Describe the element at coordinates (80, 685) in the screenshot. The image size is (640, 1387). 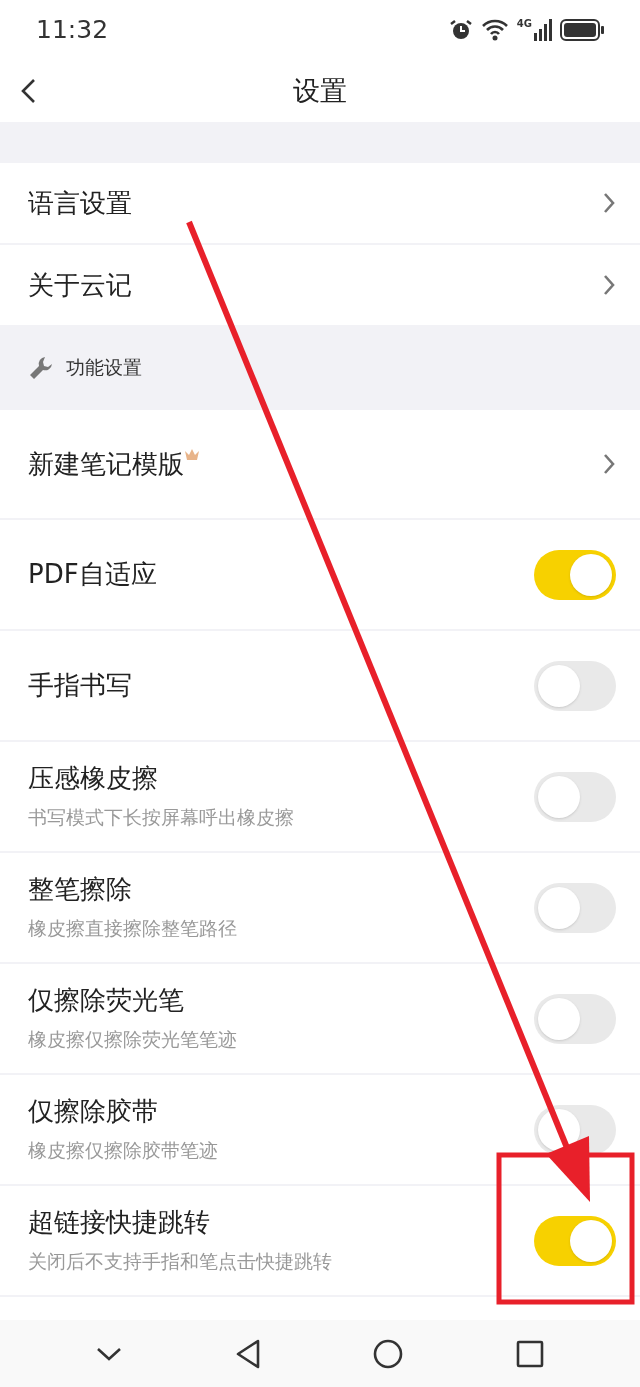
I see `setting-label: 手指书写` at that location.